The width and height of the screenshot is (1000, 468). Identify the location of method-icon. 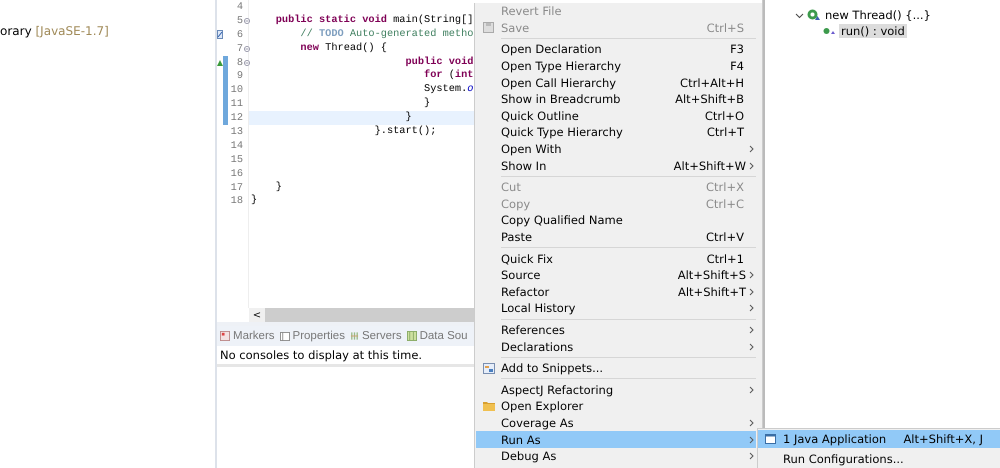
(829, 31).